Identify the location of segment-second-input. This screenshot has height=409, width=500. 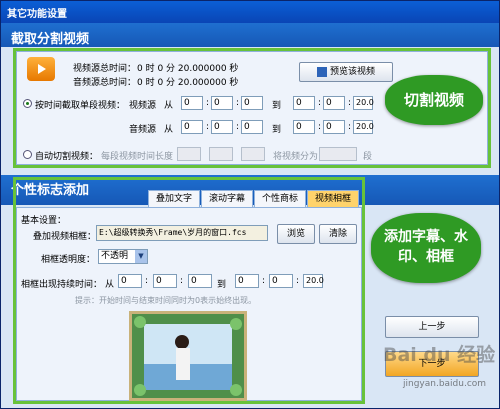
(253, 154).